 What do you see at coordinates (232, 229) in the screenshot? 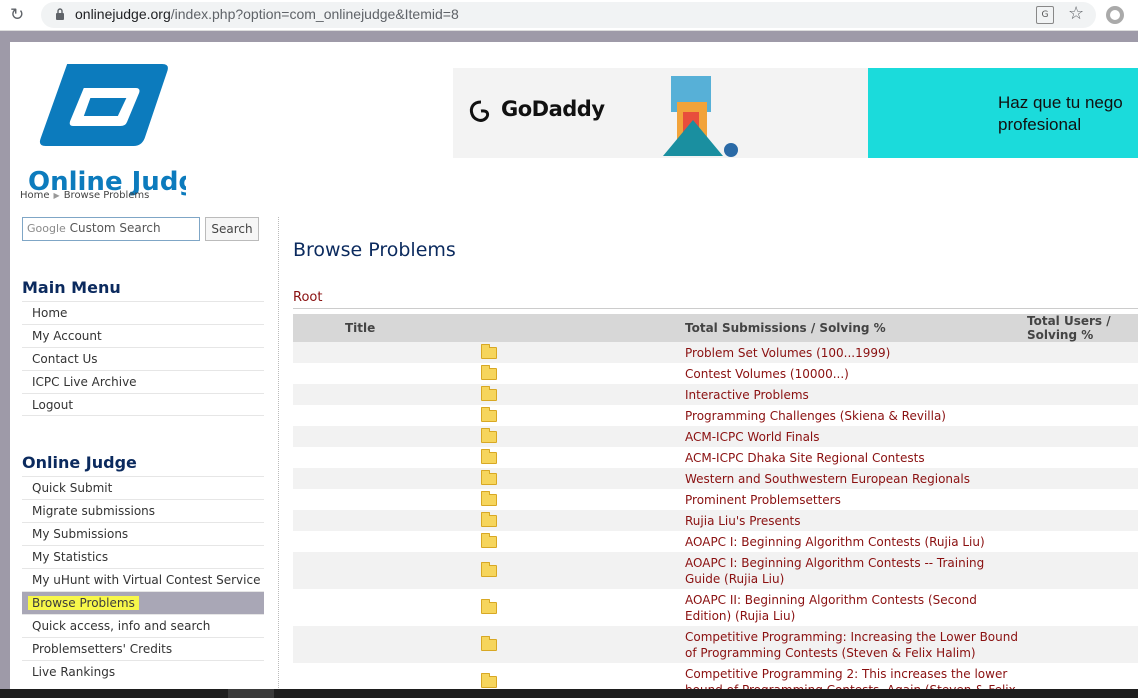
I see `search-button: Search` at bounding box center [232, 229].